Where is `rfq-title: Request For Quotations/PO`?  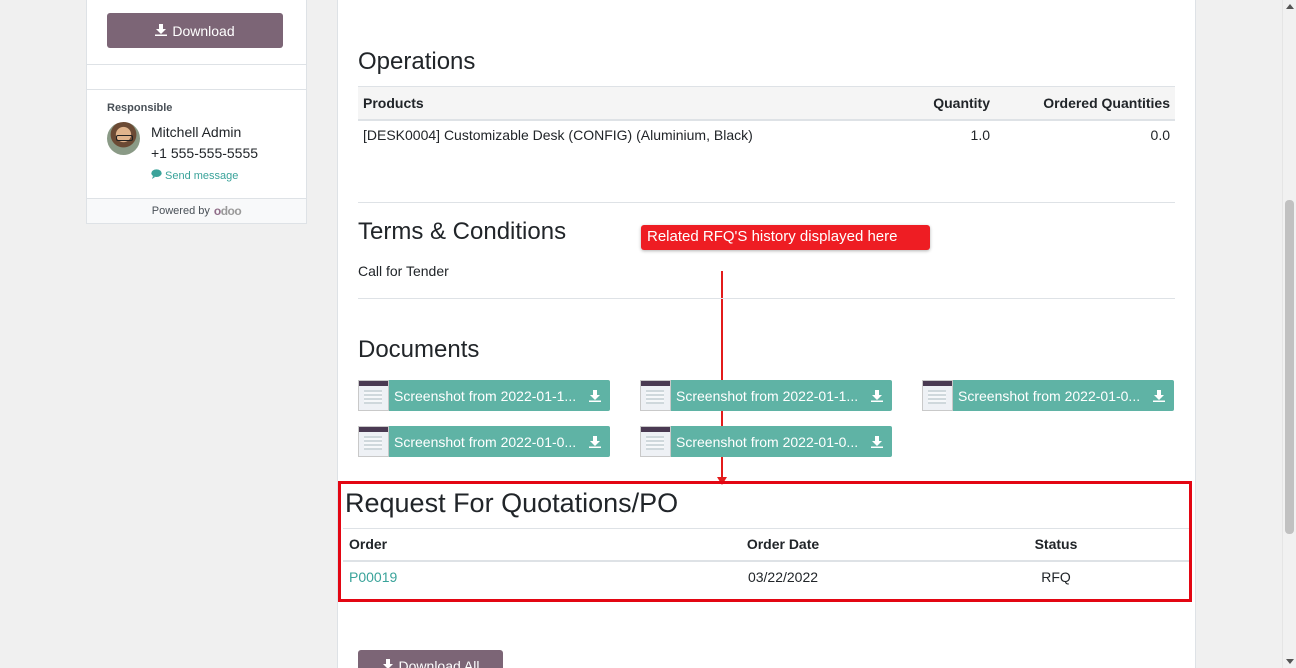
rfq-title: Request For Quotations/PO is located at coordinates (512, 503).